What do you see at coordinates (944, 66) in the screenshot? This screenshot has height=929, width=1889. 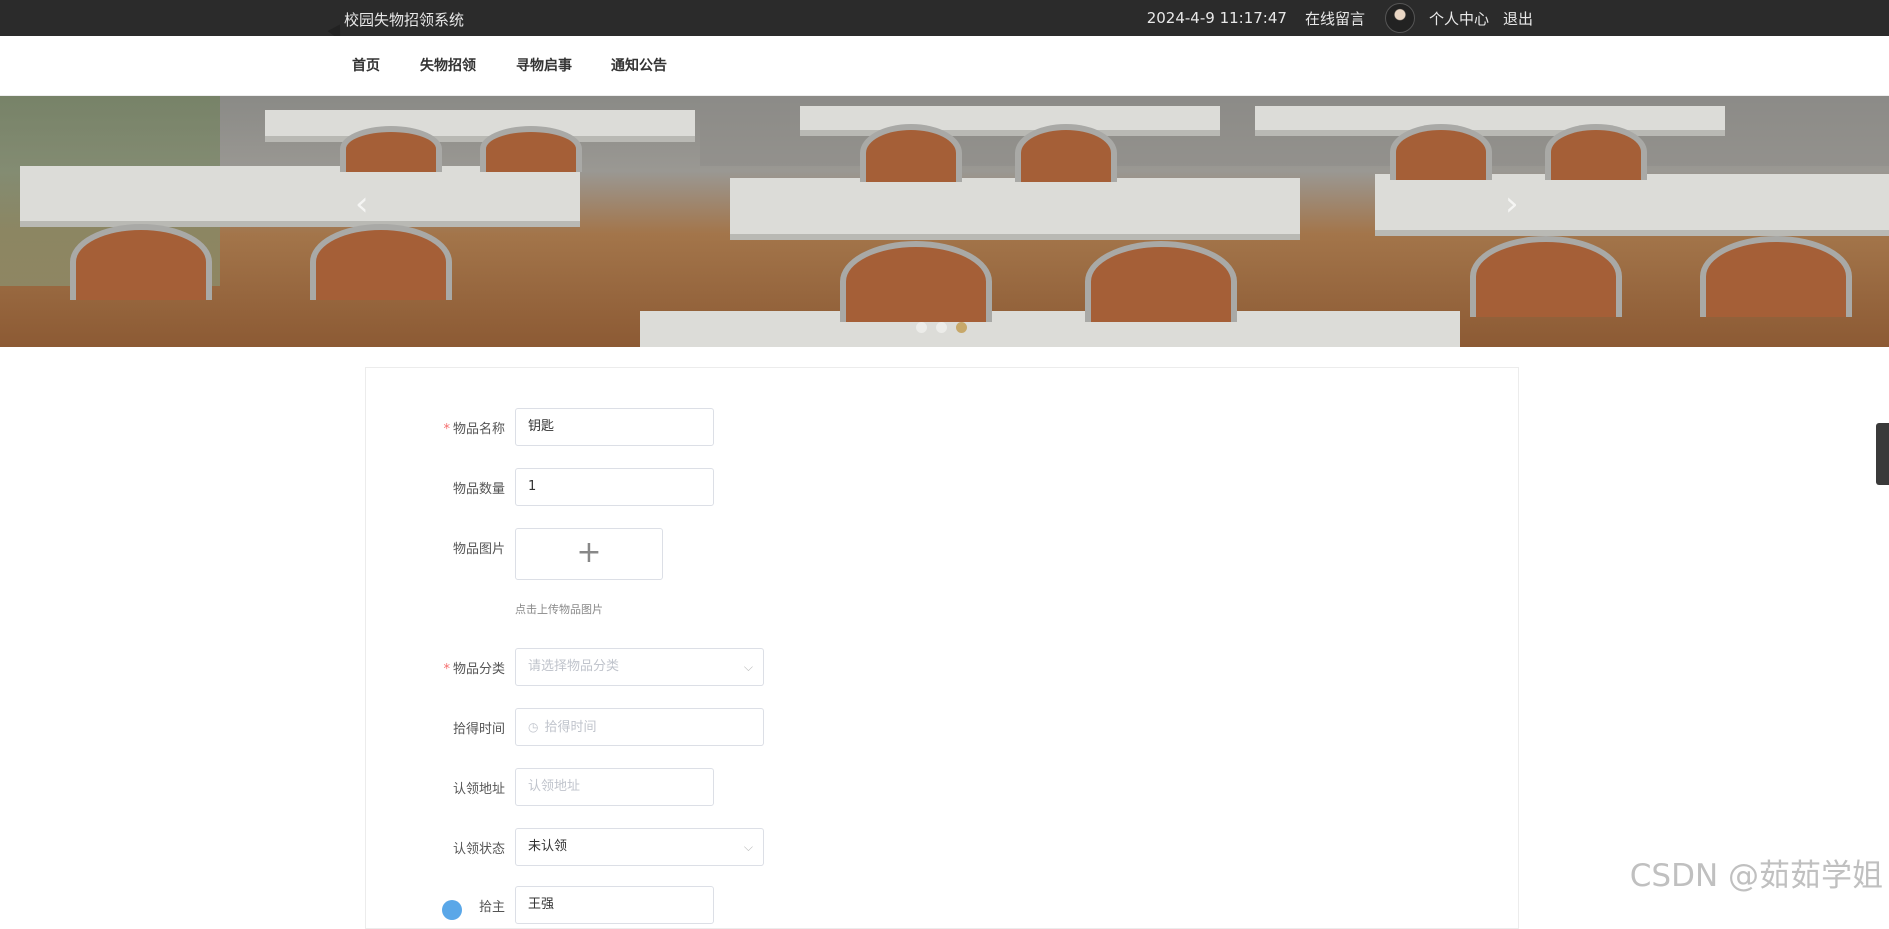 I see `main-nav: 首页 失物招领 寻物启事 通知公告` at bounding box center [944, 66].